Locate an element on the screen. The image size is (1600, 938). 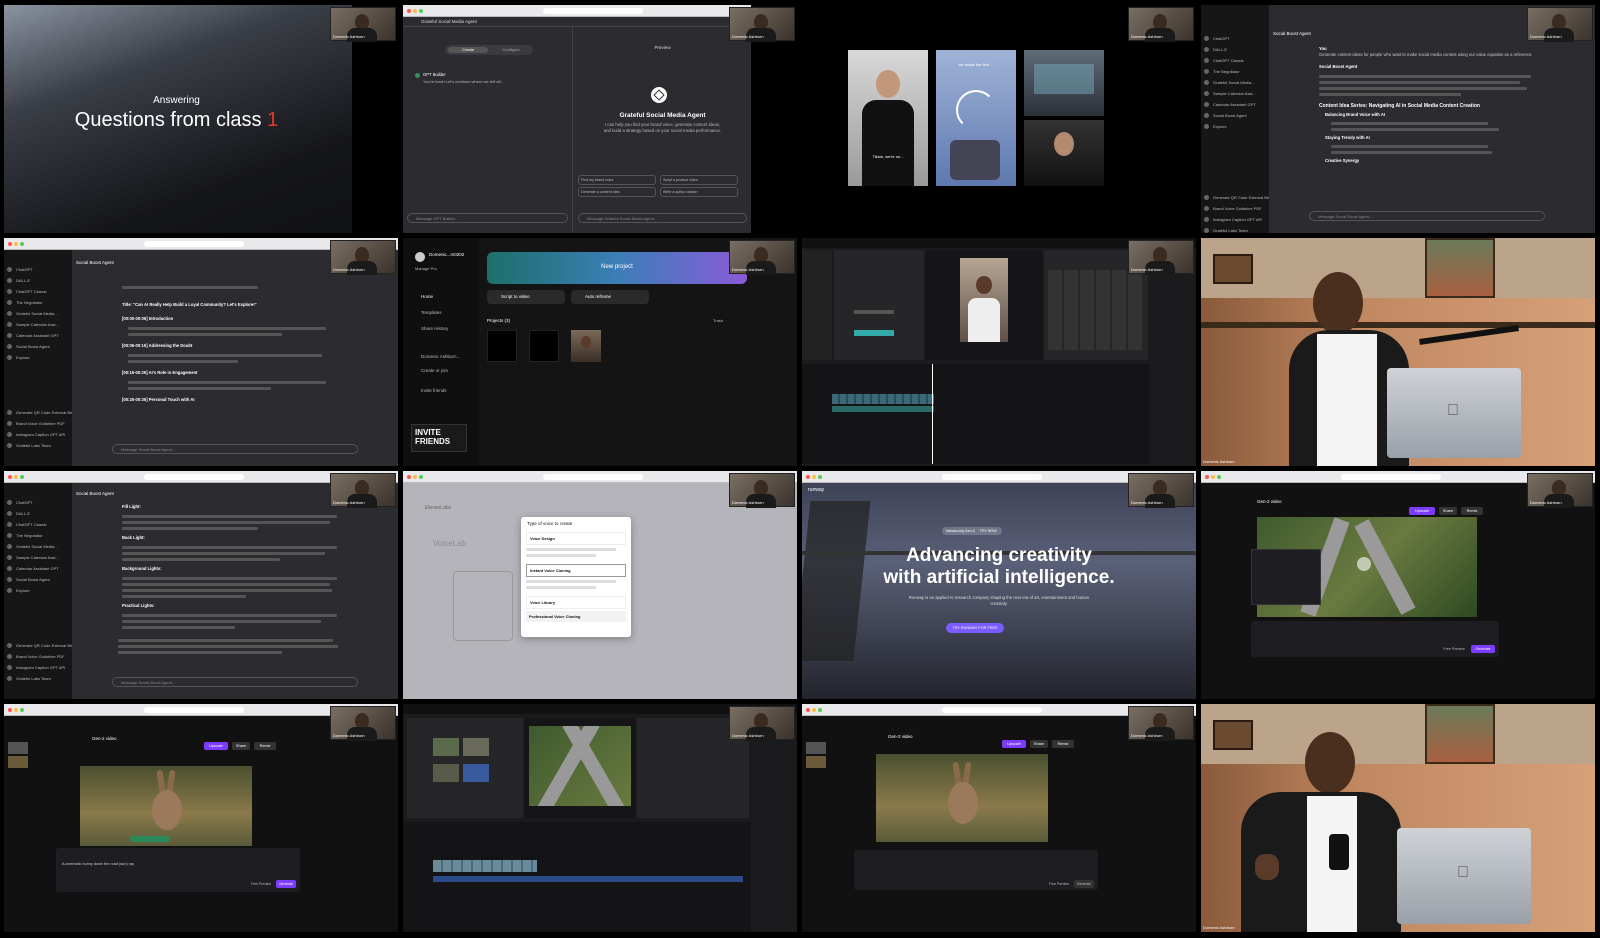
tile-video-timeline: Domenic Ashburn is located at coordinates (999, 352).